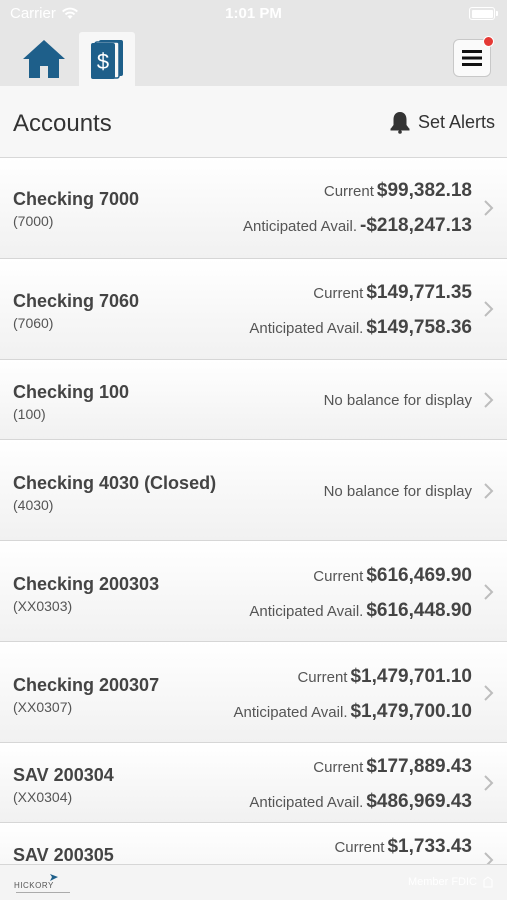 This screenshot has height=900, width=507. I want to click on current-amount: $1,733.43, so click(429, 846).